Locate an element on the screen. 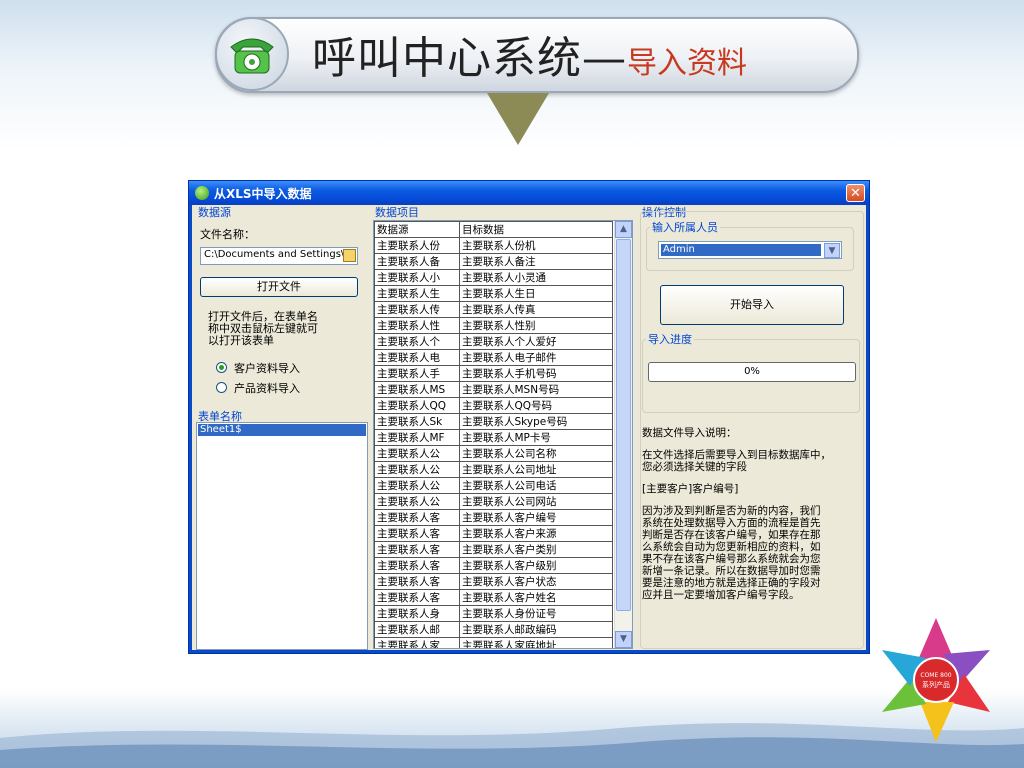  grid-cell-source: 主要联系人QQ is located at coordinates (417, 405).